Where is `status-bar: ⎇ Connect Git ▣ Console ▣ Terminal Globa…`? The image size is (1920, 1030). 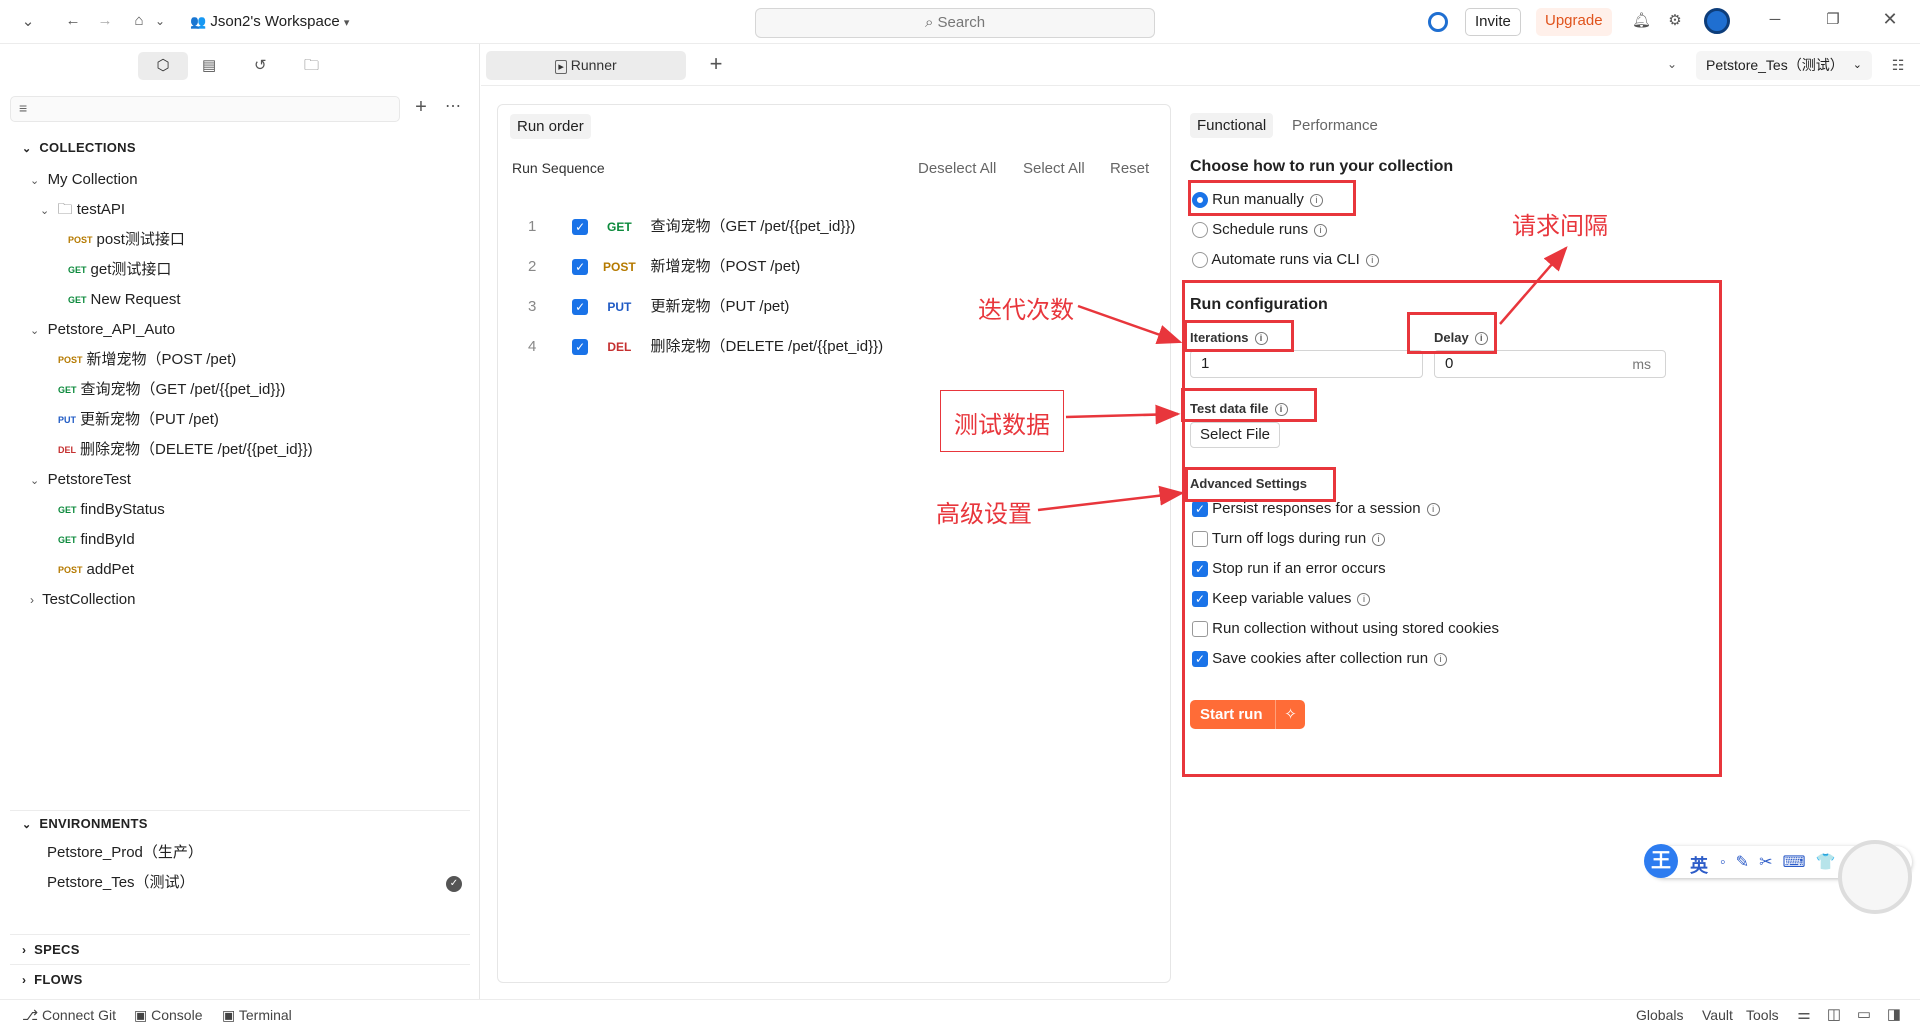
status-bar: ⎇ Connect Git ▣ Console ▣ Terminal Globa… is located at coordinates (960, 1014).